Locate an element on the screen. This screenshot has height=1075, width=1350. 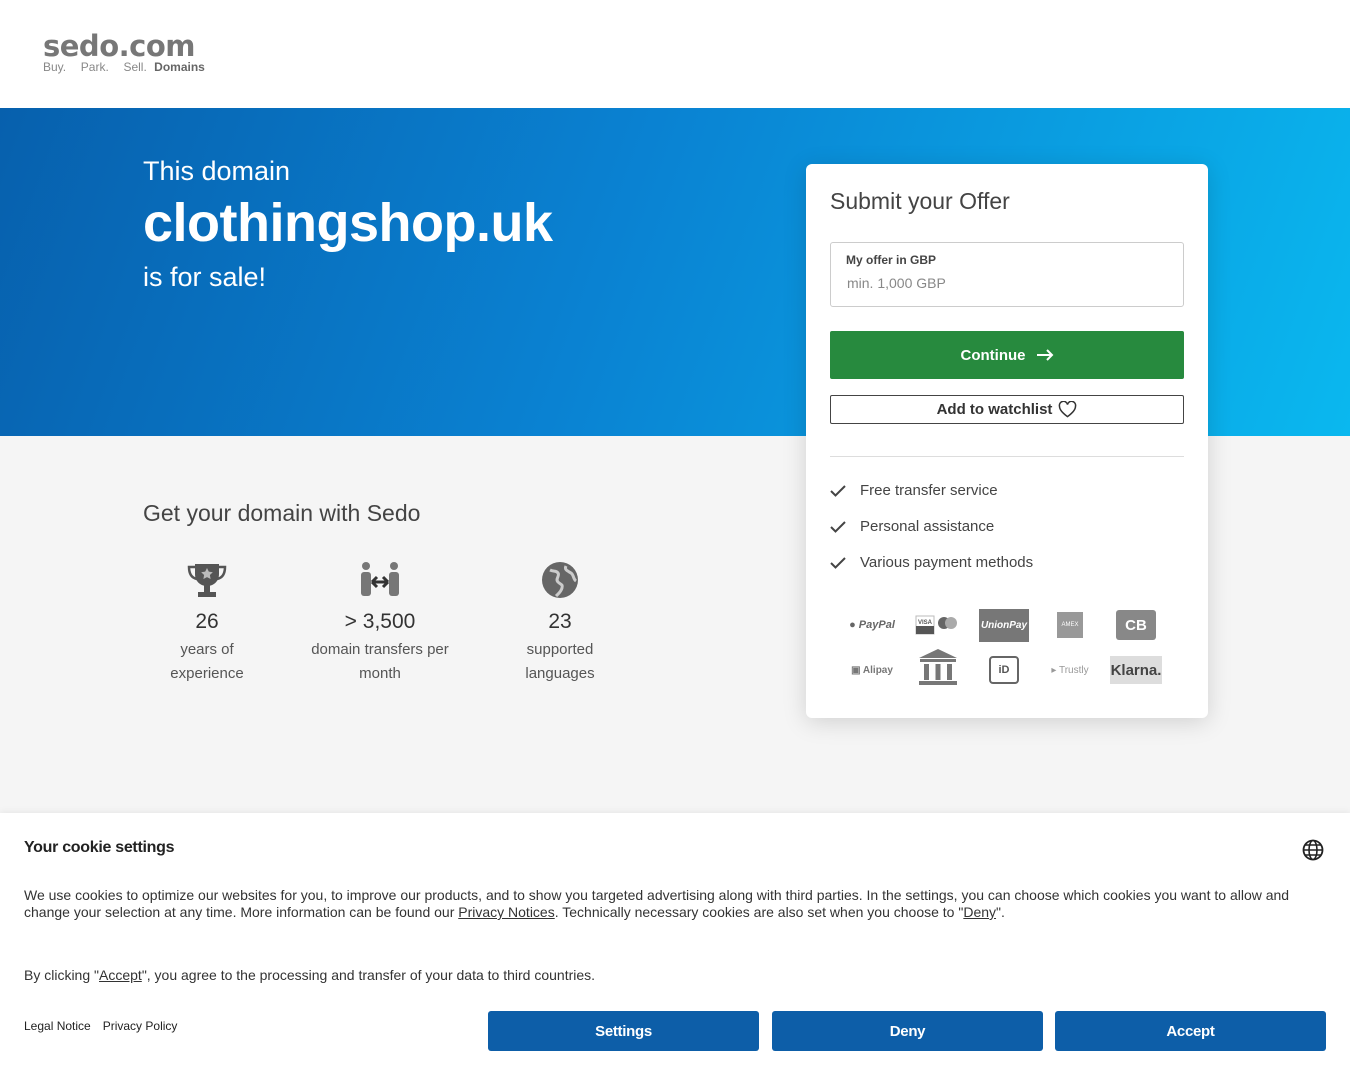
stat-value: > 3,500 is located at coordinates (380, 621).